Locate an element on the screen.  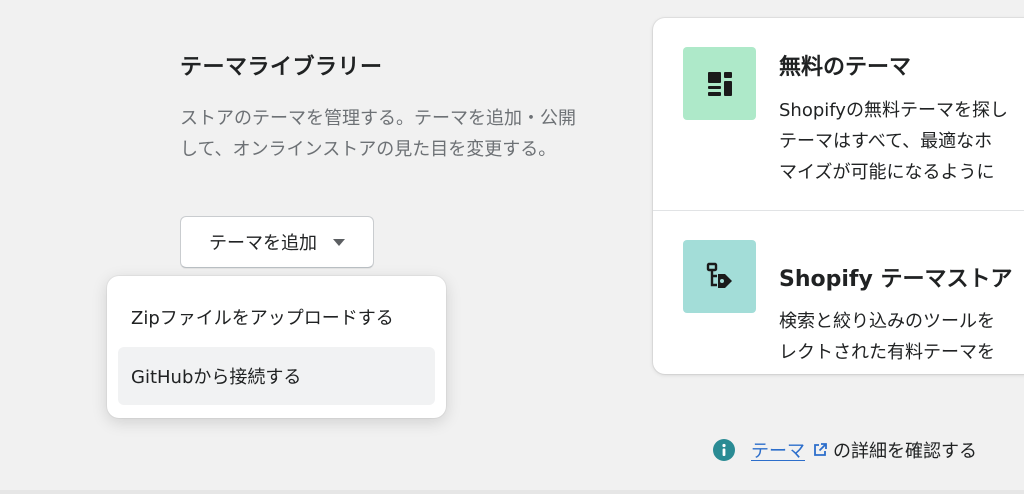
theme-store-row: Shopify テーマストア 検索と絞り込みのツールを レクトされた有料テーマを is located at coordinates (838, 292).